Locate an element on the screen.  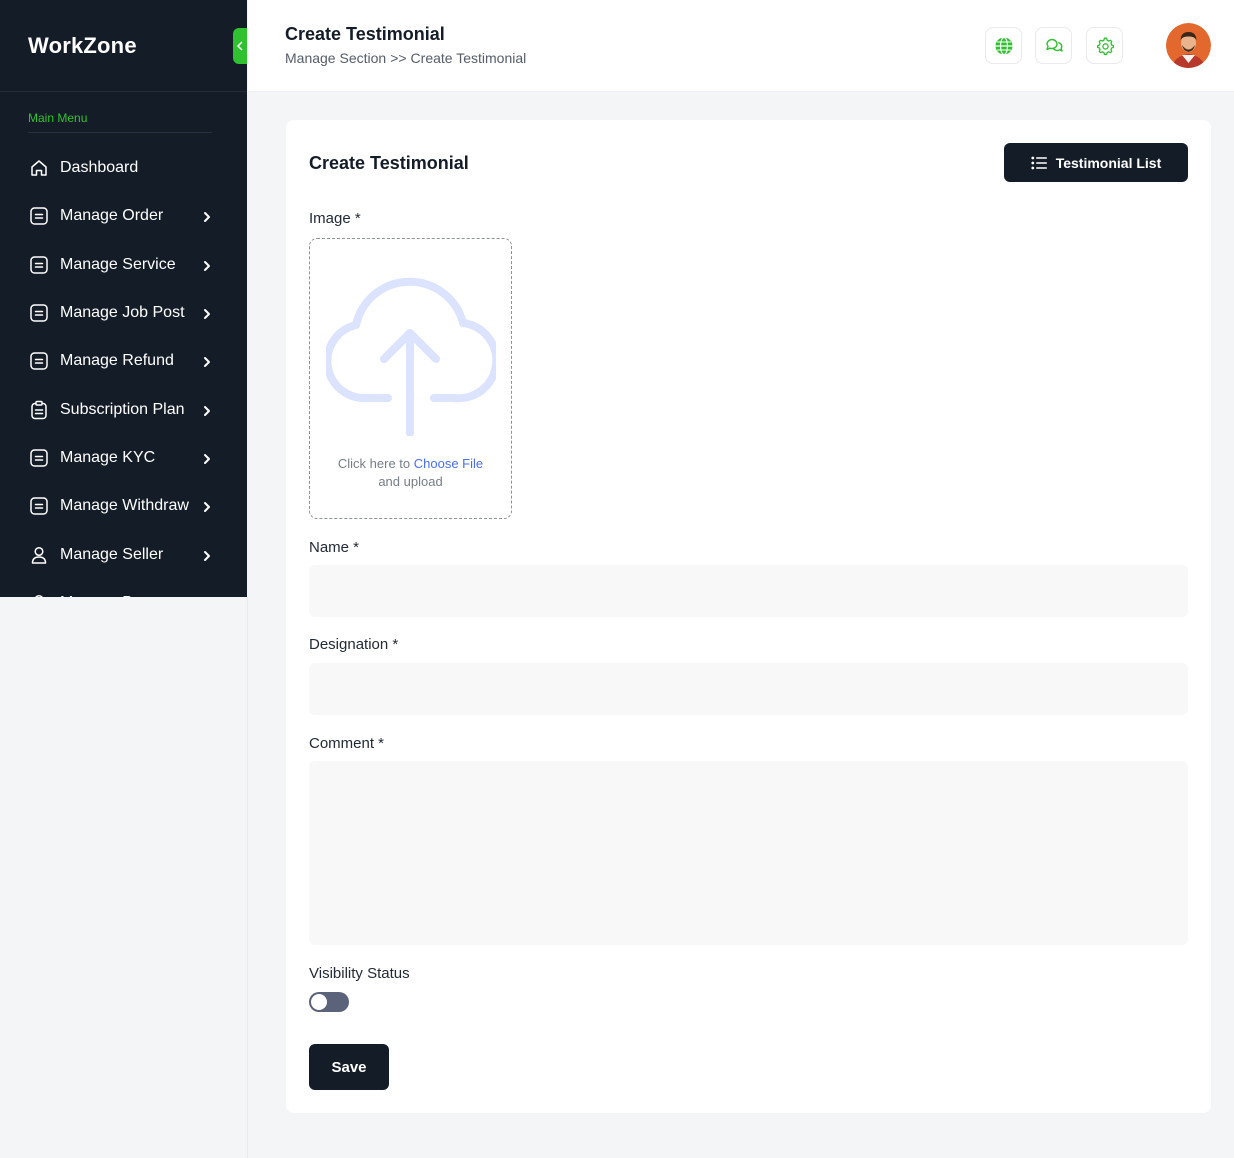
settings-button is located at coordinates (1104, 45).